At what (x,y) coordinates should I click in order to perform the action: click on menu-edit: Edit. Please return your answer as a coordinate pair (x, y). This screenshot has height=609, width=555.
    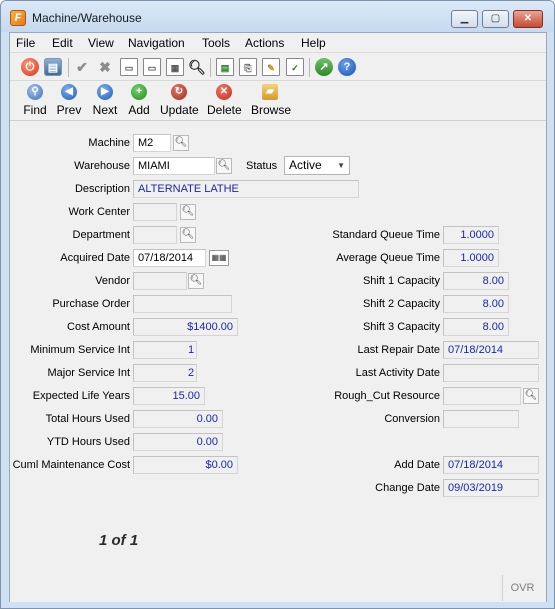
    Looking at the image, I should click on (62, 43).